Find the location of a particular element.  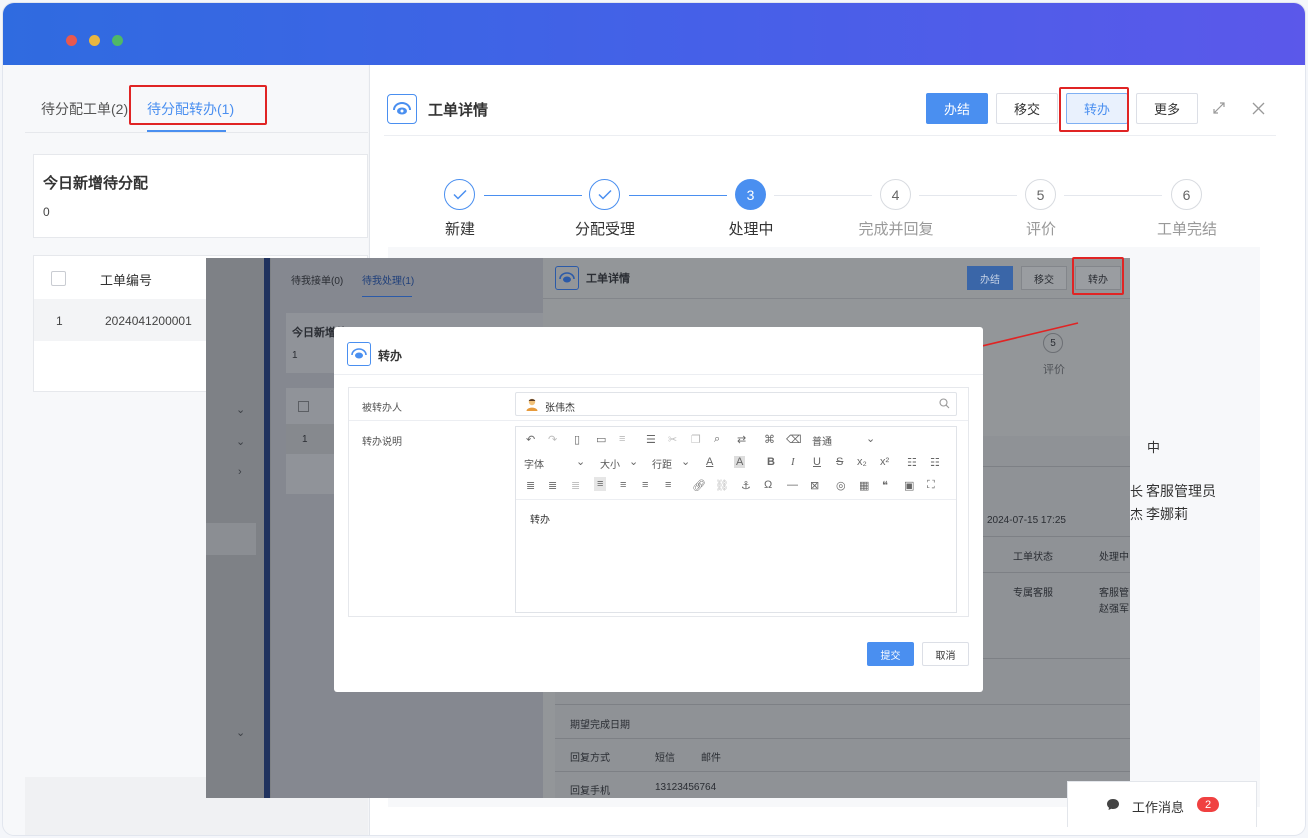

inner-time: 2024-07-15 17:25 is located at coordinates (1026, 520).